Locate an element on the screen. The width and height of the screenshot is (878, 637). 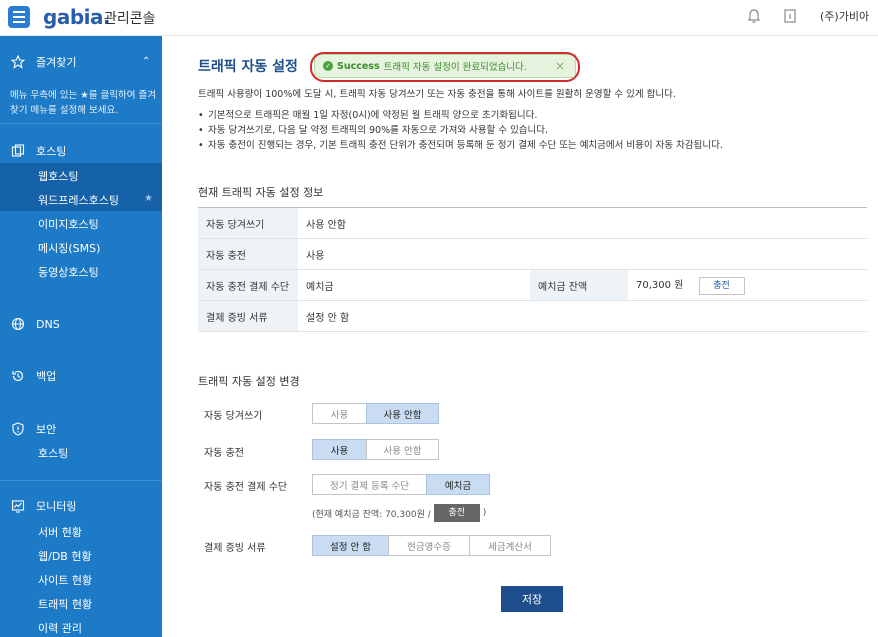
sidebar-item-history: 이력 관리 is located at coordinates (60, 628).